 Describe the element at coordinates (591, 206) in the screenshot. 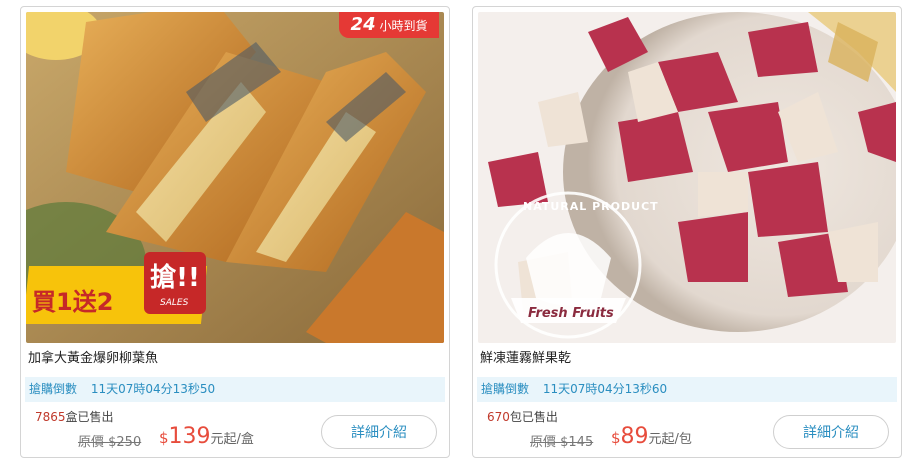

I see `logo-top-text: NATURAL PRODUCT` at that location.